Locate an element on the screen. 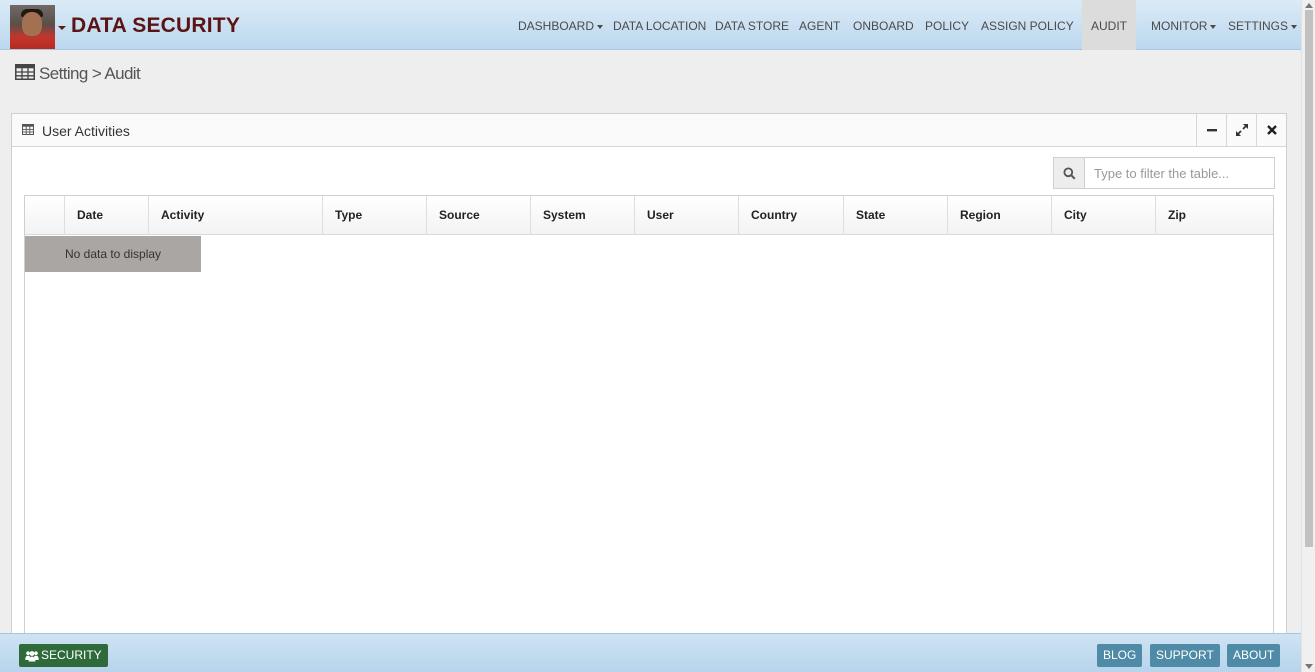 The height and width of the screenshot is (672, 1315). minimize-icon is located at coordinates (1211, 130).